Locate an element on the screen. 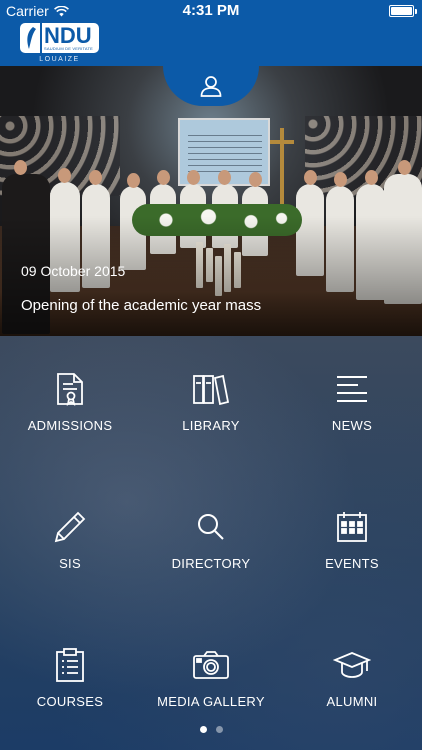 The height and width of the screenshot is (750, 422). user-icon is located at coordinates (211, 86).